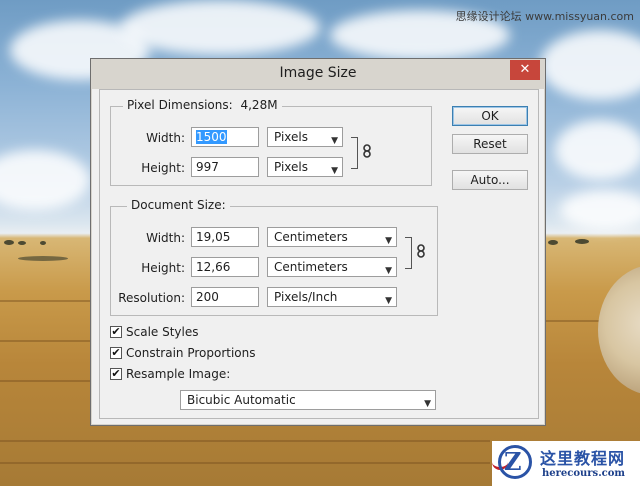 This screenshot has height=486, width=640. Describe the element at coordinates (584, 473) in the screenshot. I see `logo-english-text: herecours.com` at that location.